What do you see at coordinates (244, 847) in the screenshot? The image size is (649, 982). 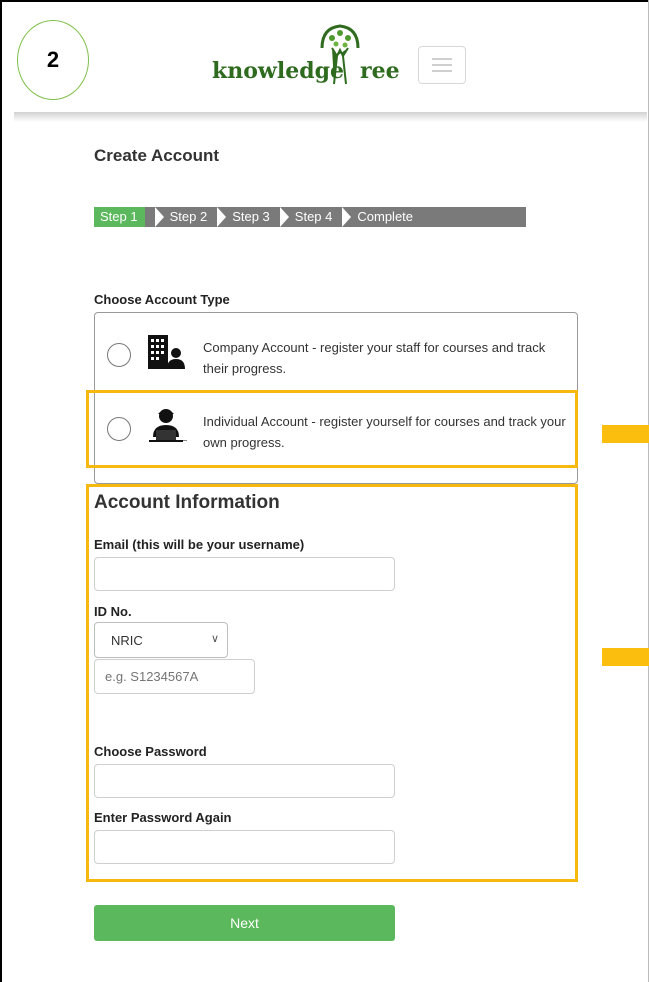 I see `password-confirm-field` at bounding box center [244, 847].